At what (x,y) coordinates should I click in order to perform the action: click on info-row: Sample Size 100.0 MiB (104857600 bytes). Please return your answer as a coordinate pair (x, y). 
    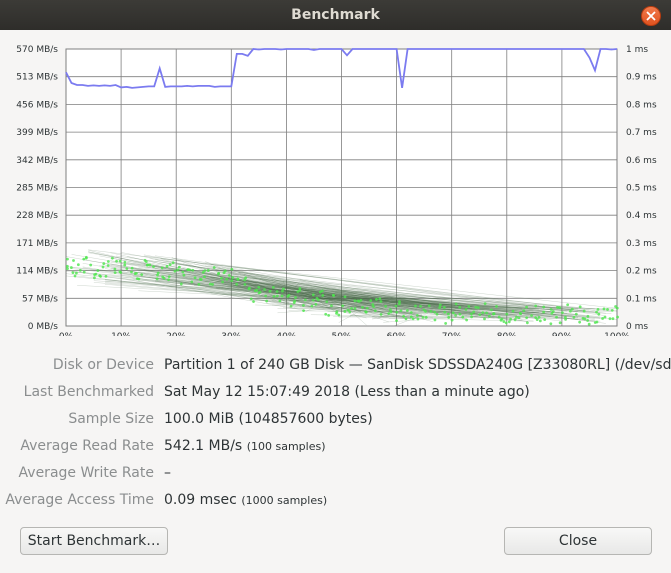
    Looking at the image, I should click on (335, 419).